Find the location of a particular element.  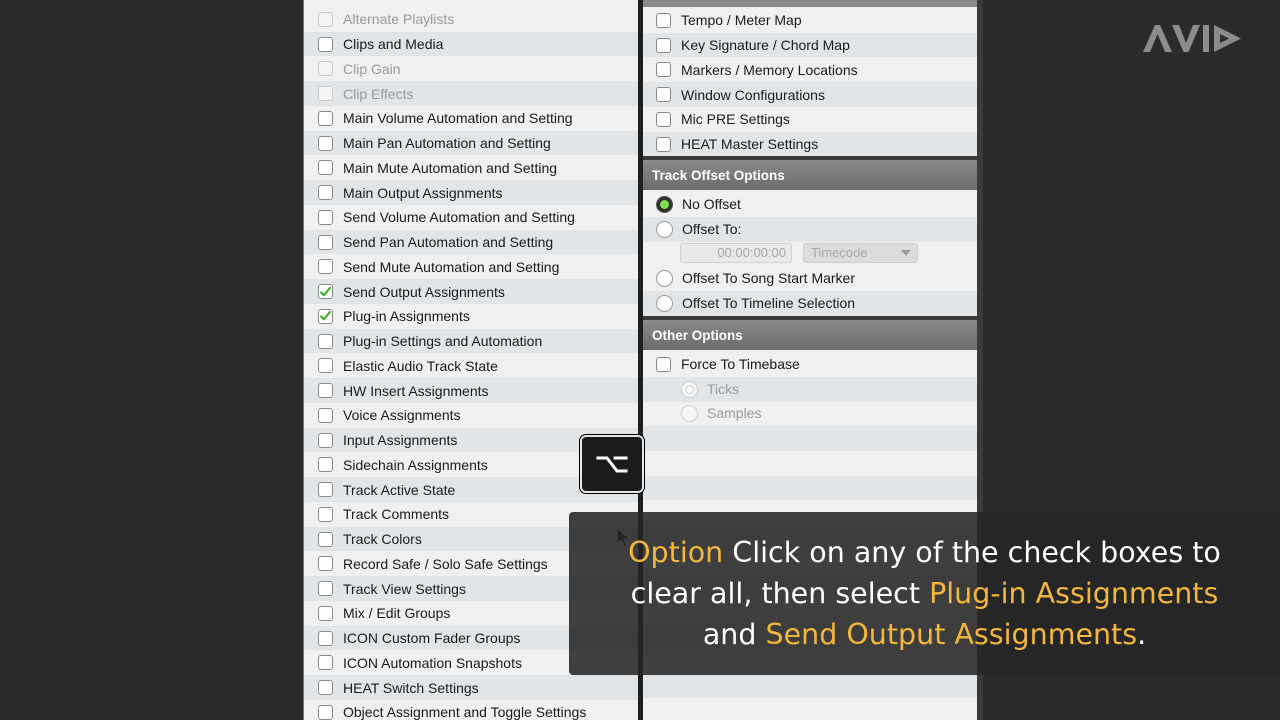

option-label: Clip Effects is located at coordinates (378, 93).